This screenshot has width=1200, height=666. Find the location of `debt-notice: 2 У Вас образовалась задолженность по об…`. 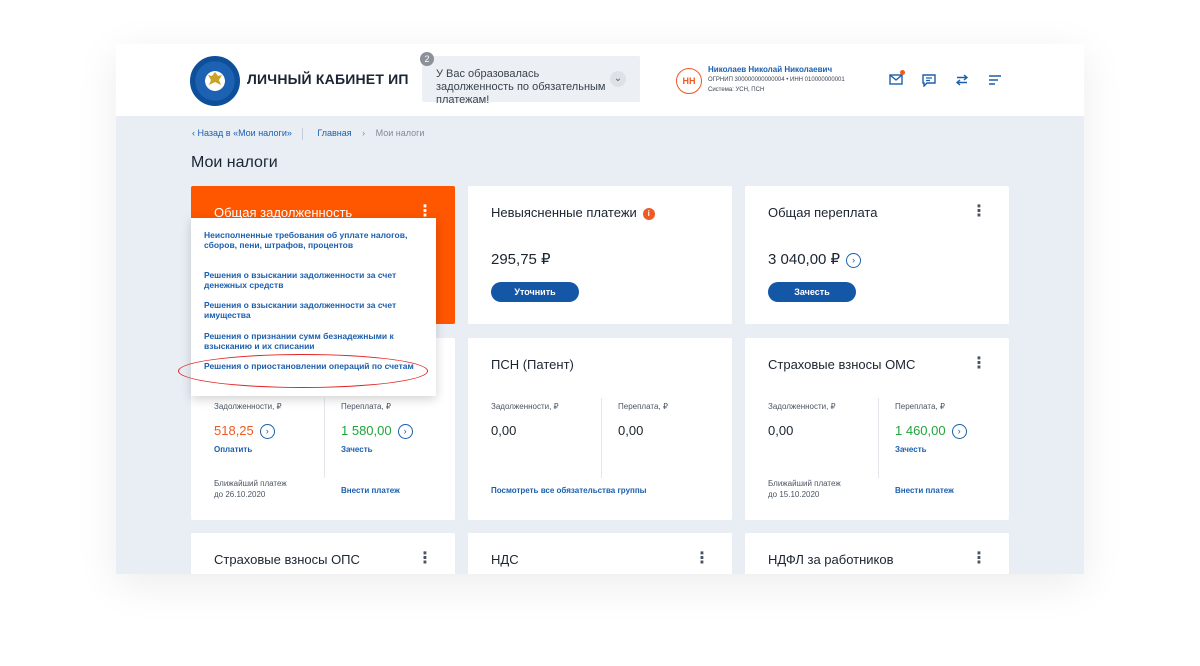

debt-notice: 2 У Вас образовалась задолженность по об… is located at coordinates (530, 79).